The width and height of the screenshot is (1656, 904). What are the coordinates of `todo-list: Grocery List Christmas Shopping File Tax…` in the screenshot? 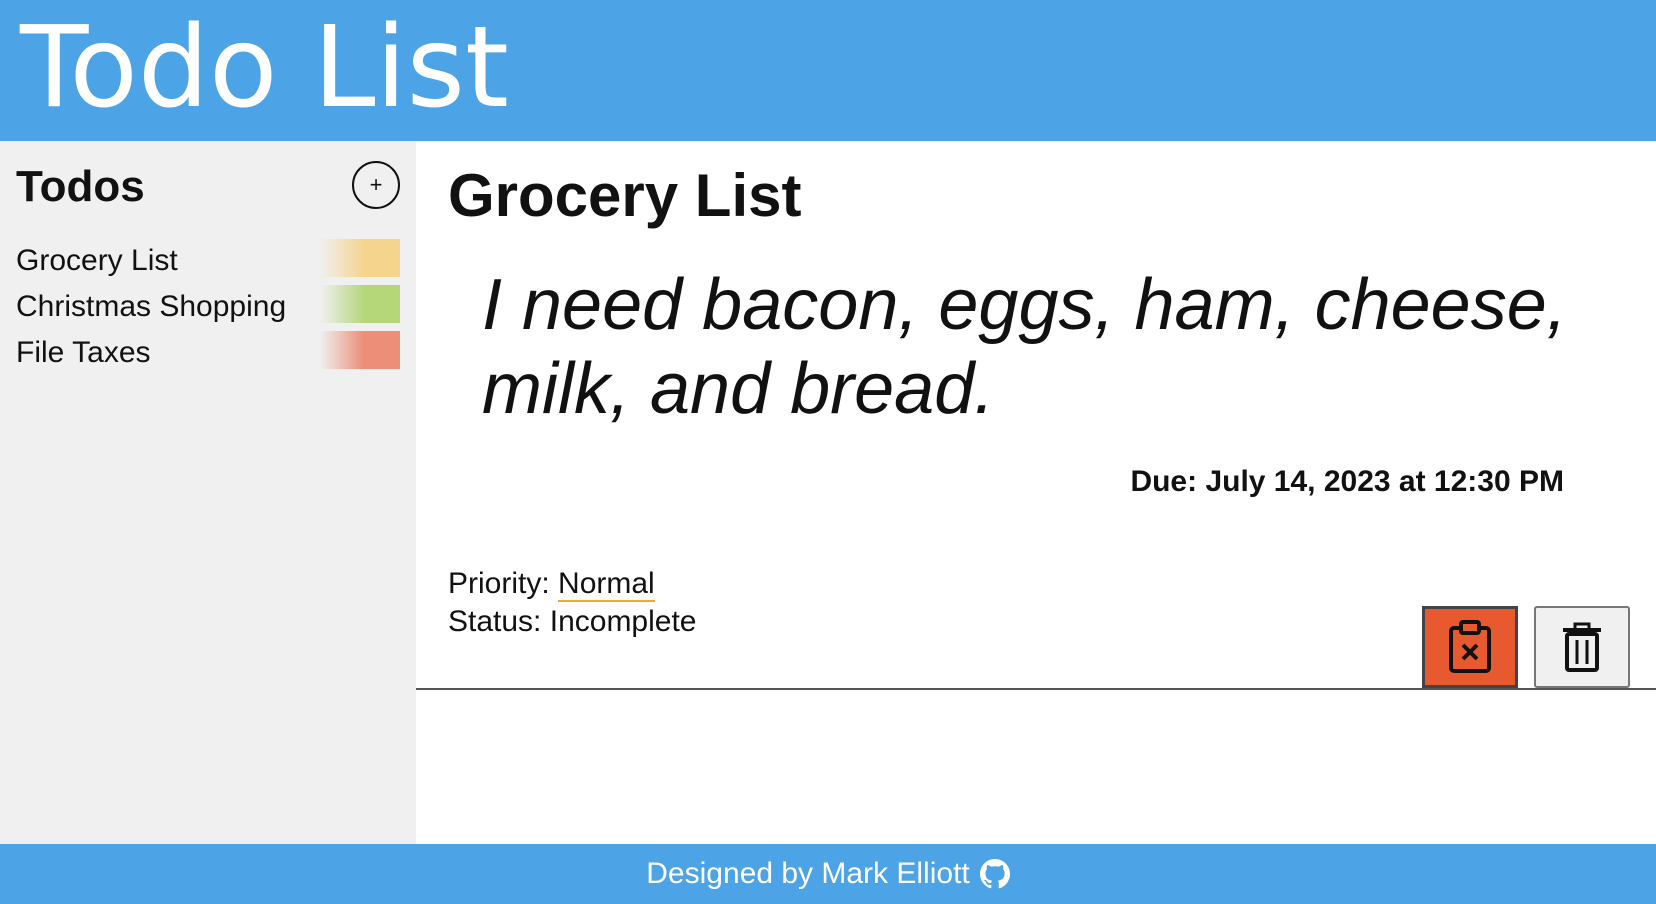 It's located at (208, 306).